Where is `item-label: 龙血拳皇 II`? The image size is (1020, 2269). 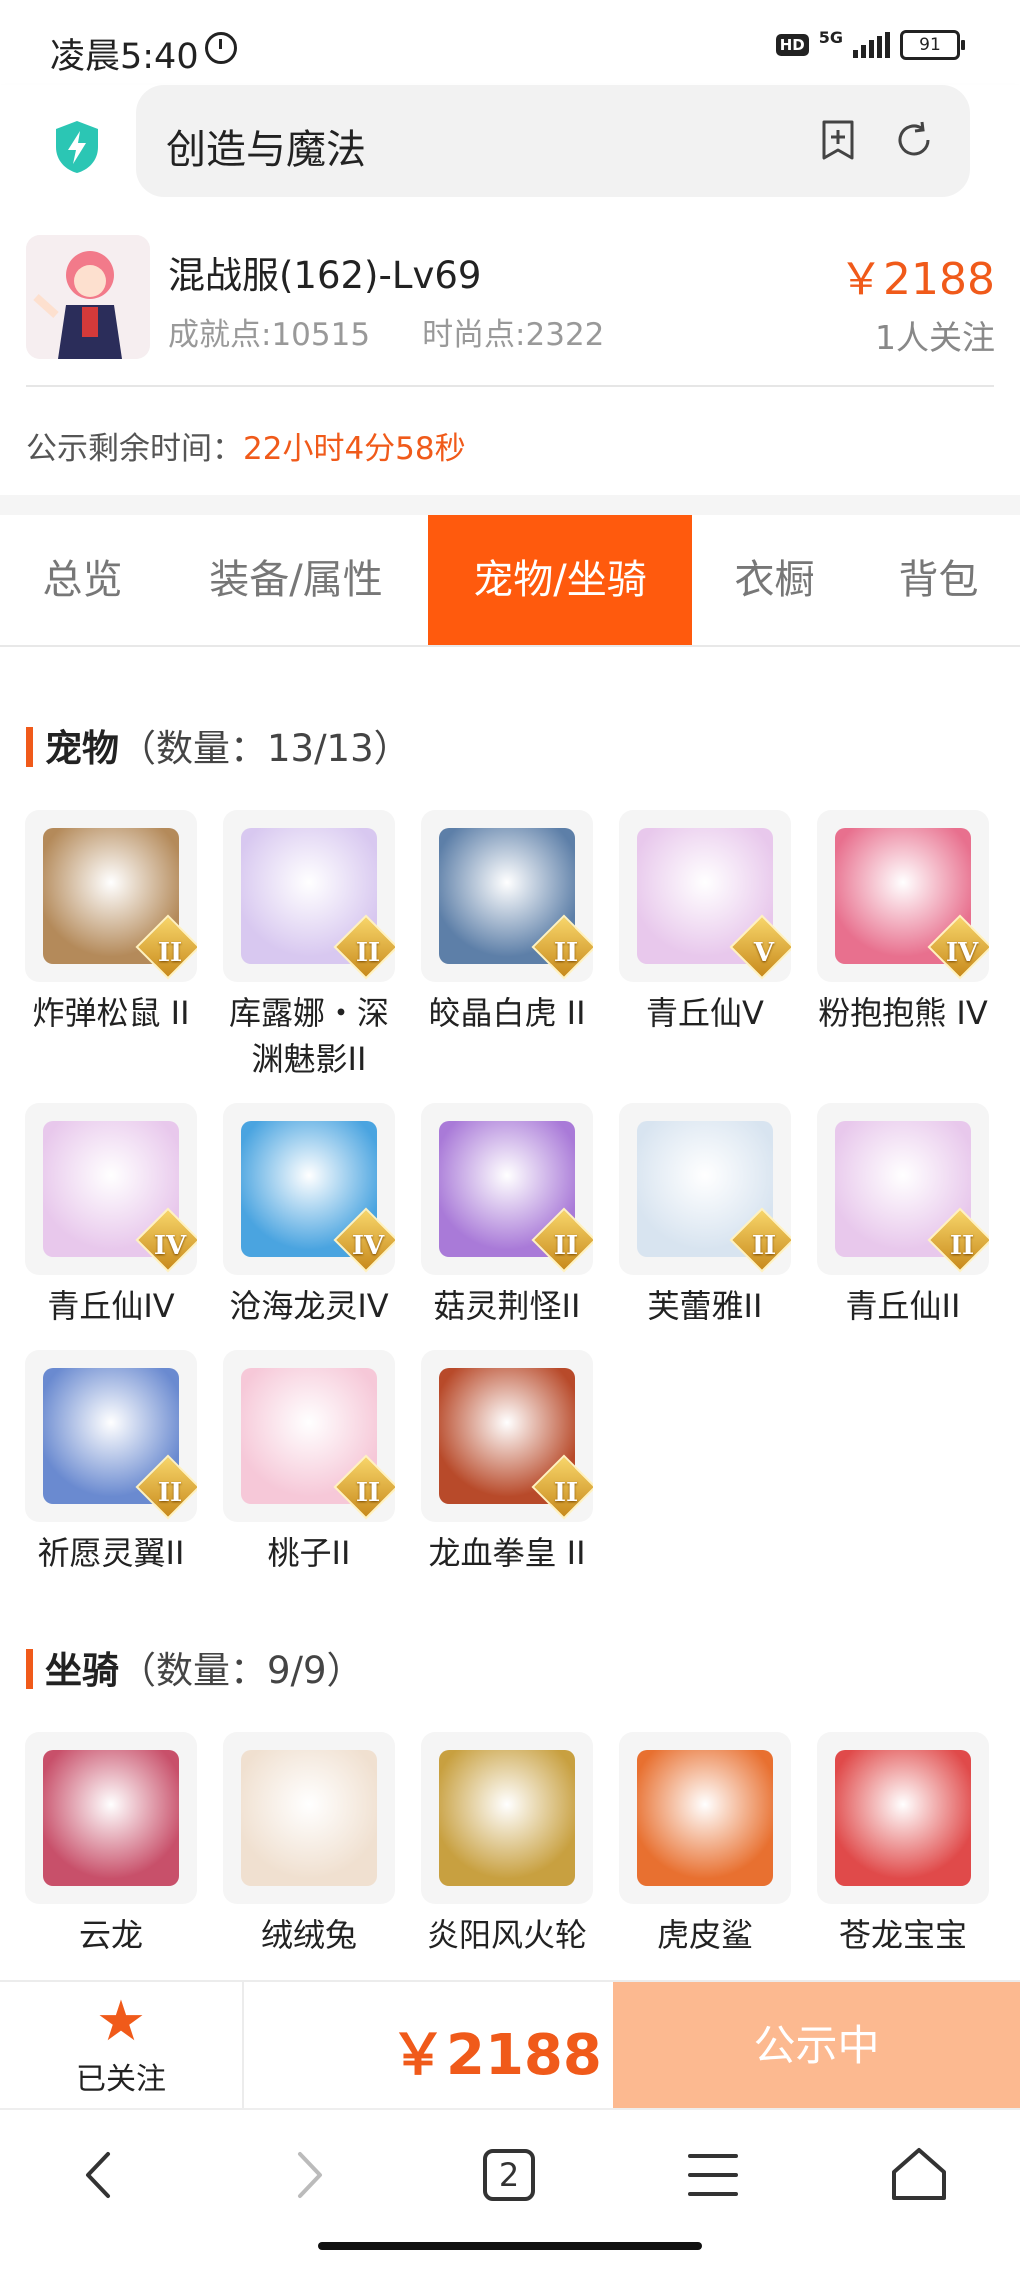
item-label: 龙血拳皇 II is located at coordinates (507, 1553).